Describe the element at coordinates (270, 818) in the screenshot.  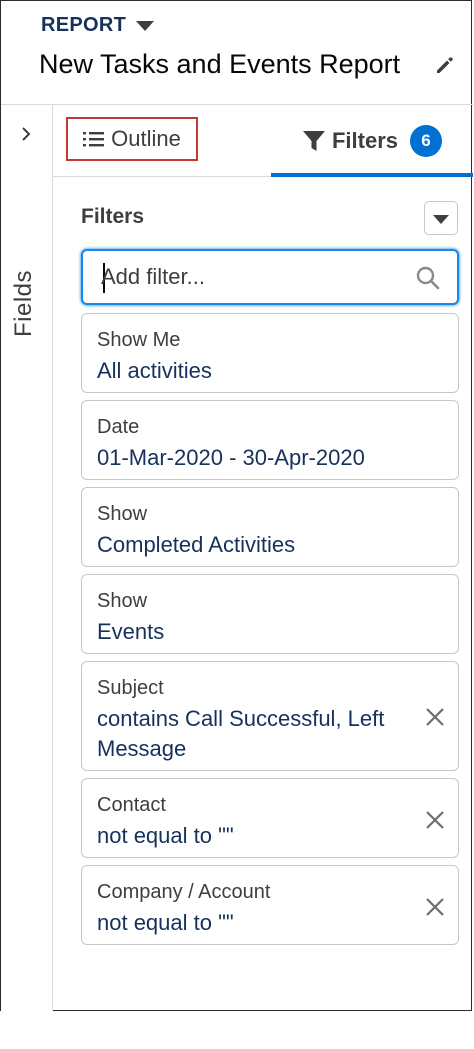
I see `filter-card-contact: Contact not equal to ""` at that location.